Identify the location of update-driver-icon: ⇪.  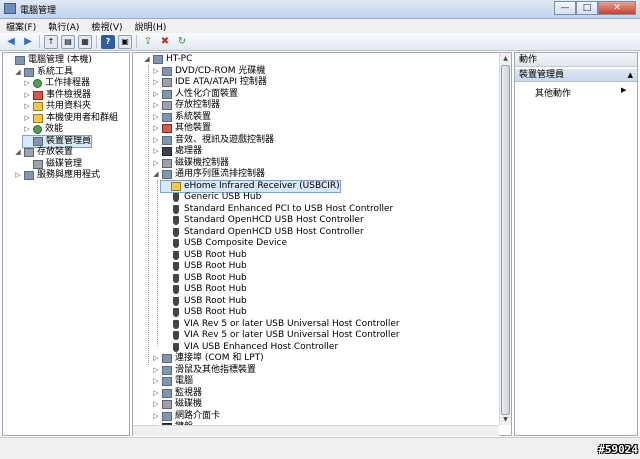
(148, 42).